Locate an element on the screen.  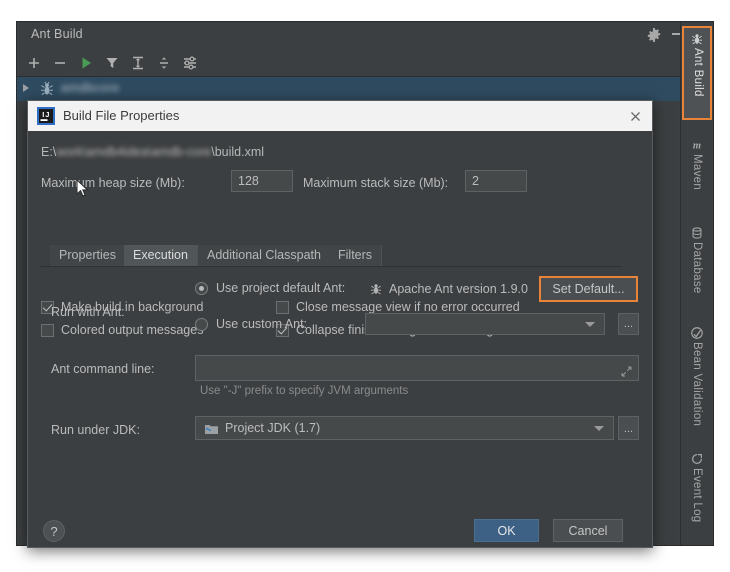
ant-command-line-hint: Use "-J" prefix to specify JVM arguments is located at coordinates (304, 391).